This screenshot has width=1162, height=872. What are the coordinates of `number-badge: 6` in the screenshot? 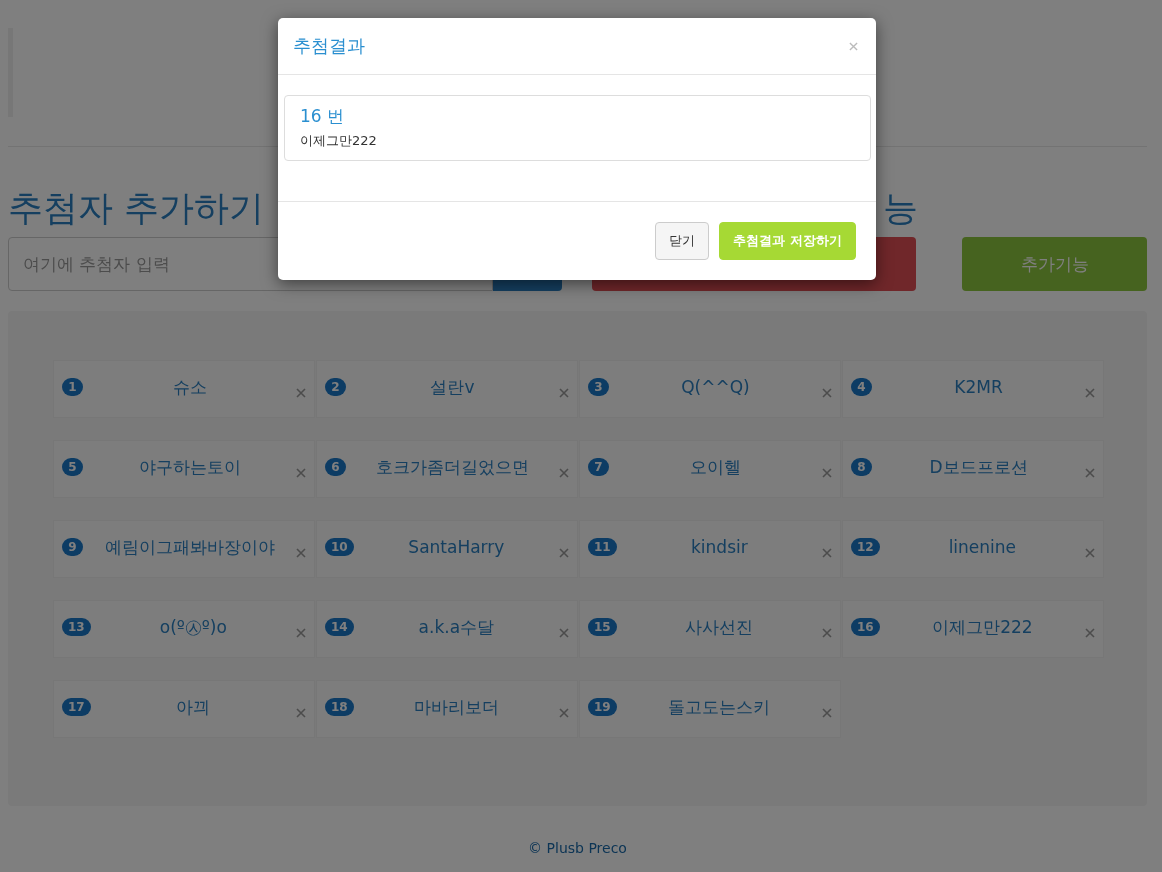 It's located at (335, 467).